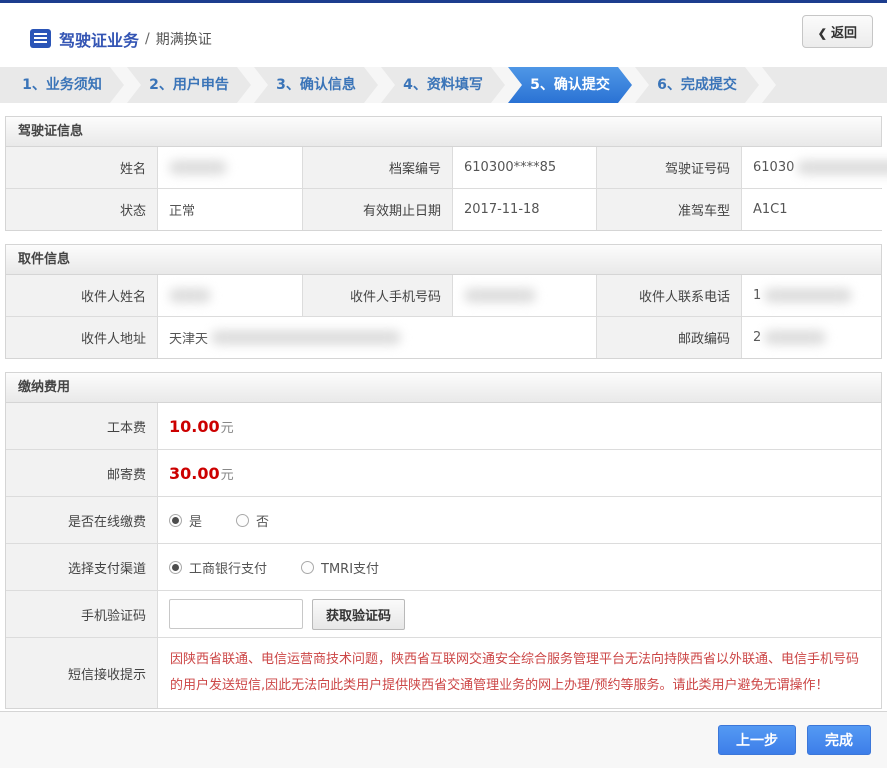  What do you see at coordinates (443, 388) in the screenshot?
I see `fees-title: 缴纳费用` at bounding box center [443, 388].